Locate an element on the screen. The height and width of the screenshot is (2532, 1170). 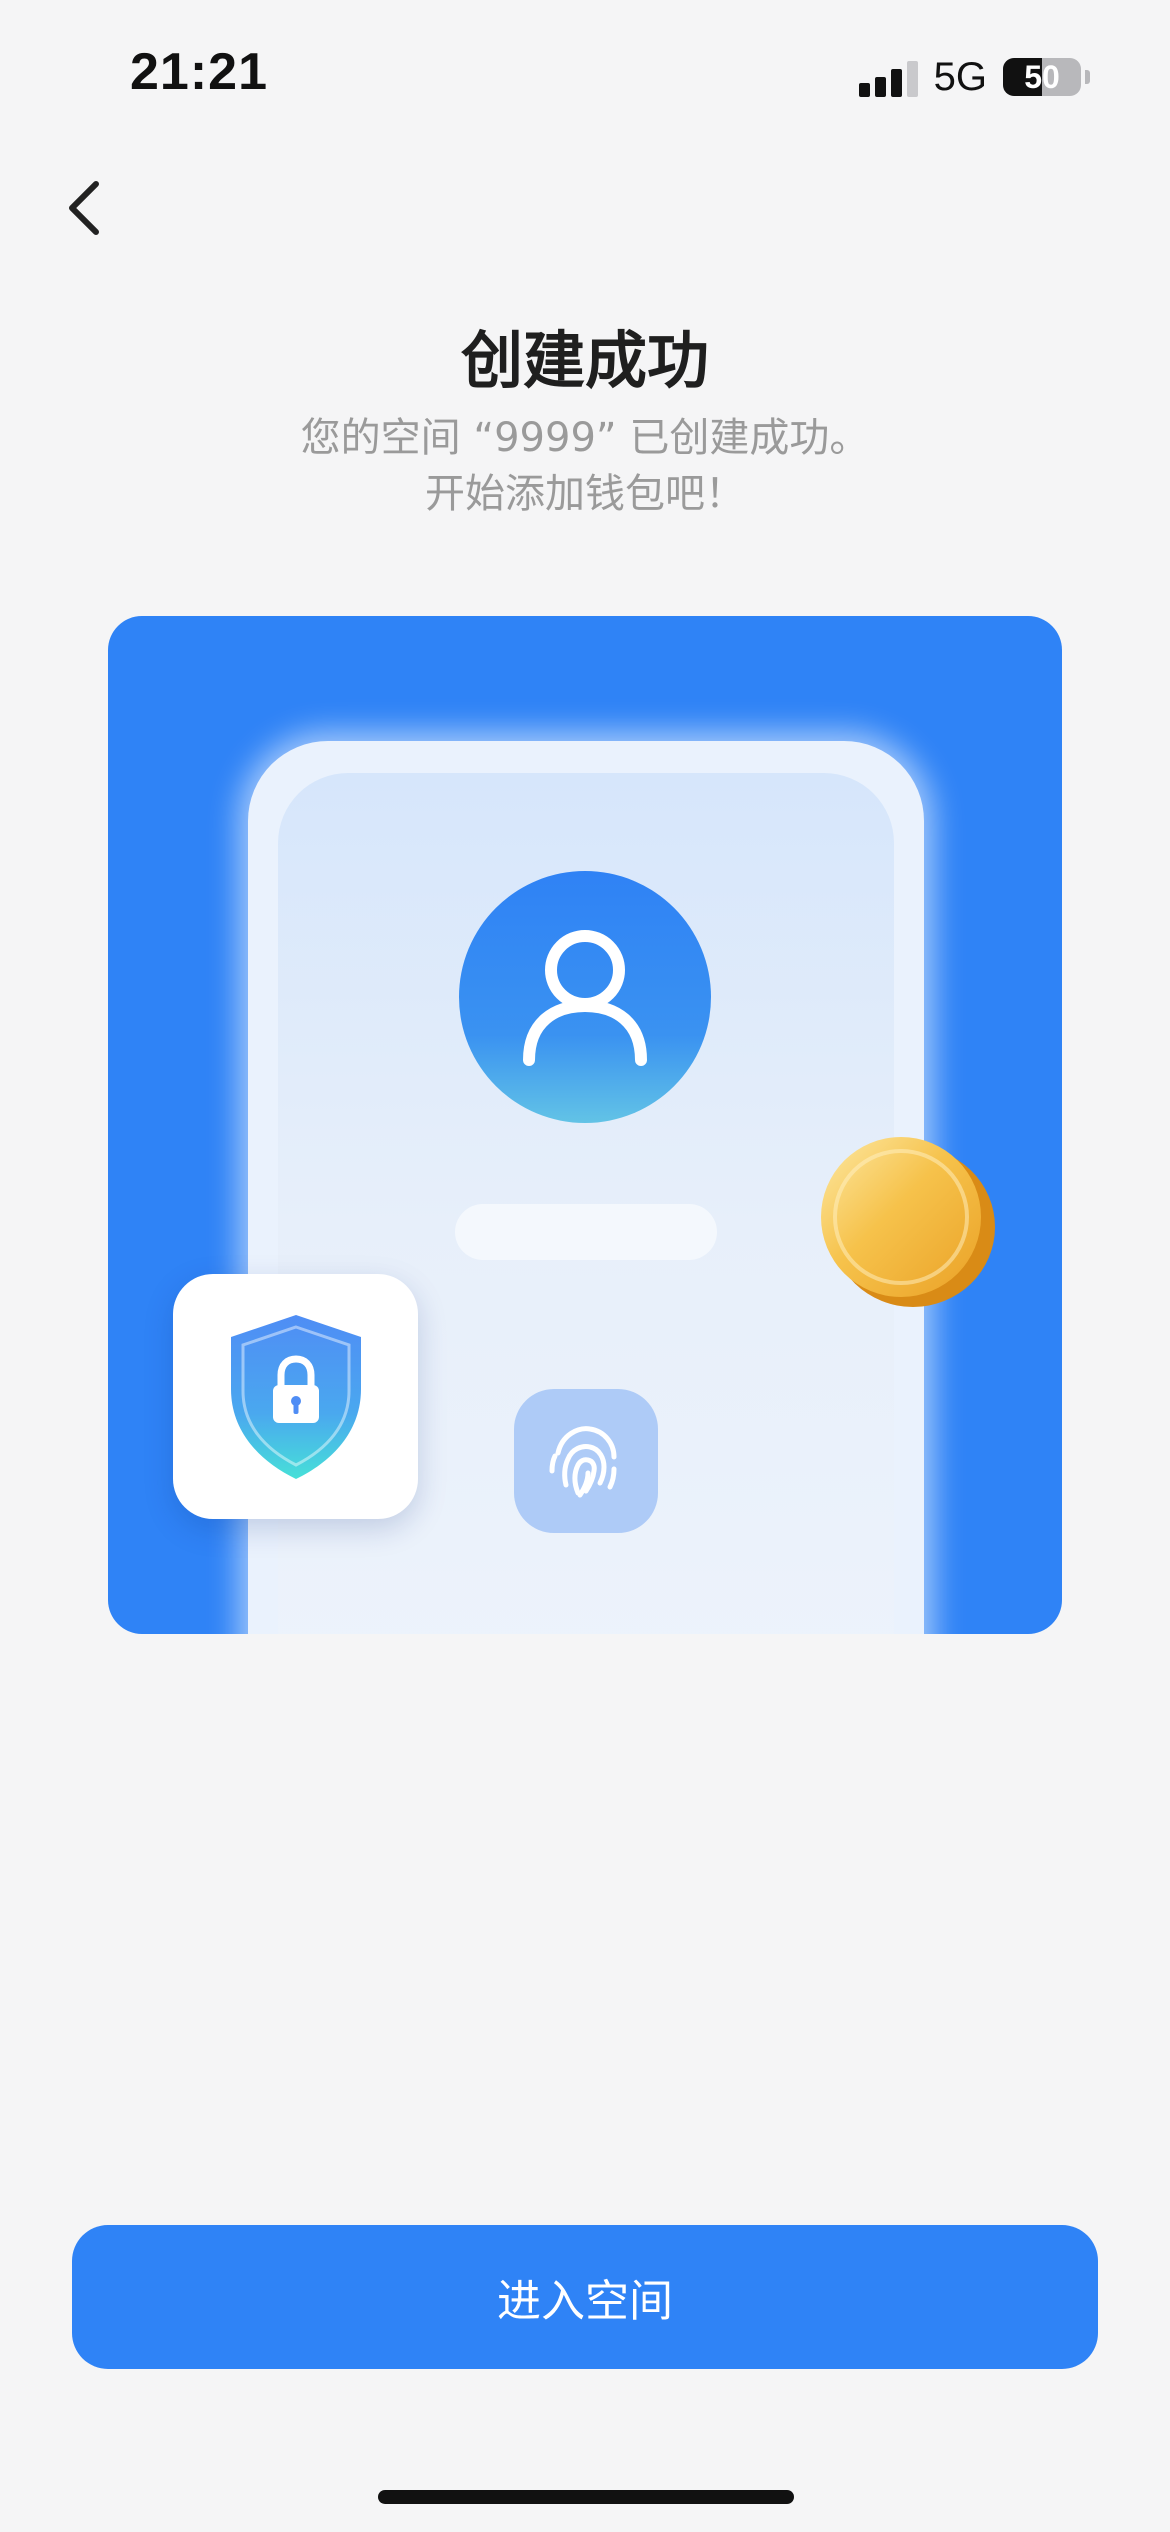
page-subtitle: 您的空间 “9999” 已创建成功。 开始添加钱包吧！ is located at coordinates (585, 466).